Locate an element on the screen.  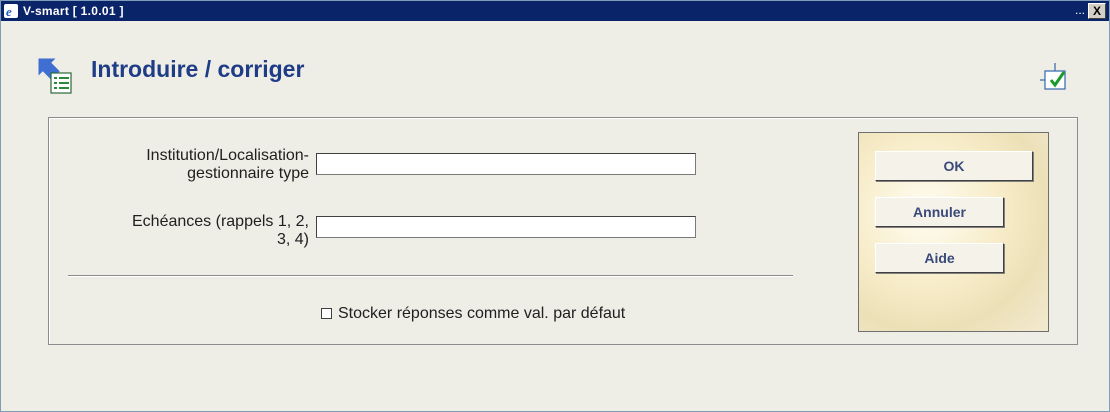
deadlines-input is located at coordinates (506, 227).